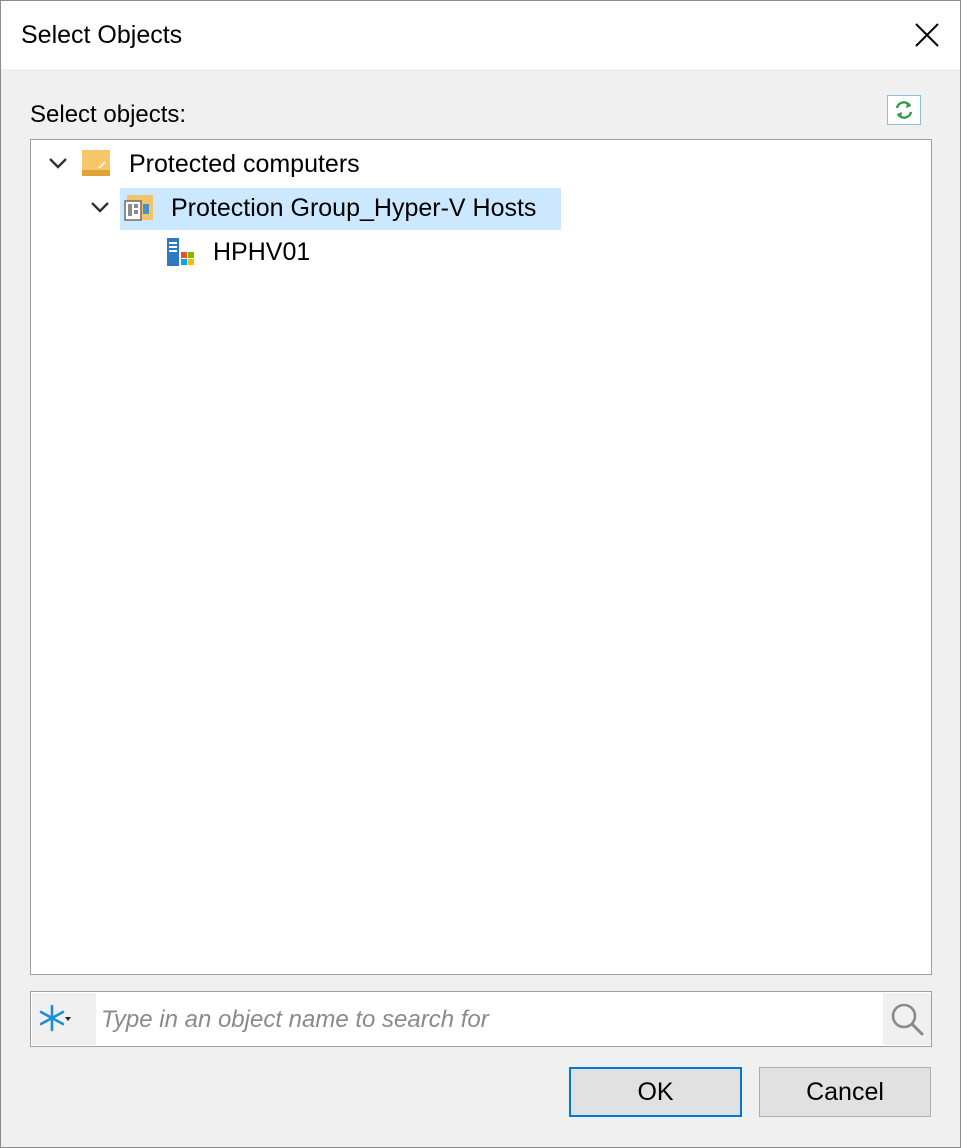 The width and height of the screenshot is (961, 1148). I want to click on search-filter-button, so click(64, 1019).